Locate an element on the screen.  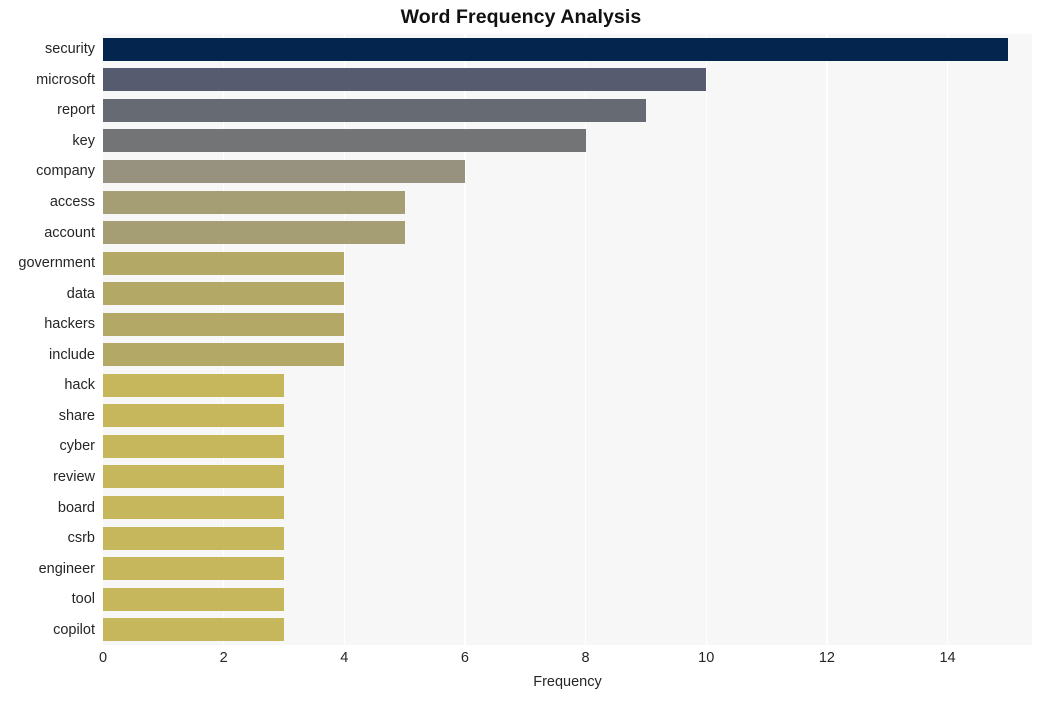
y-tick-label-hackers: hackers is located at coordinates (69, 324).